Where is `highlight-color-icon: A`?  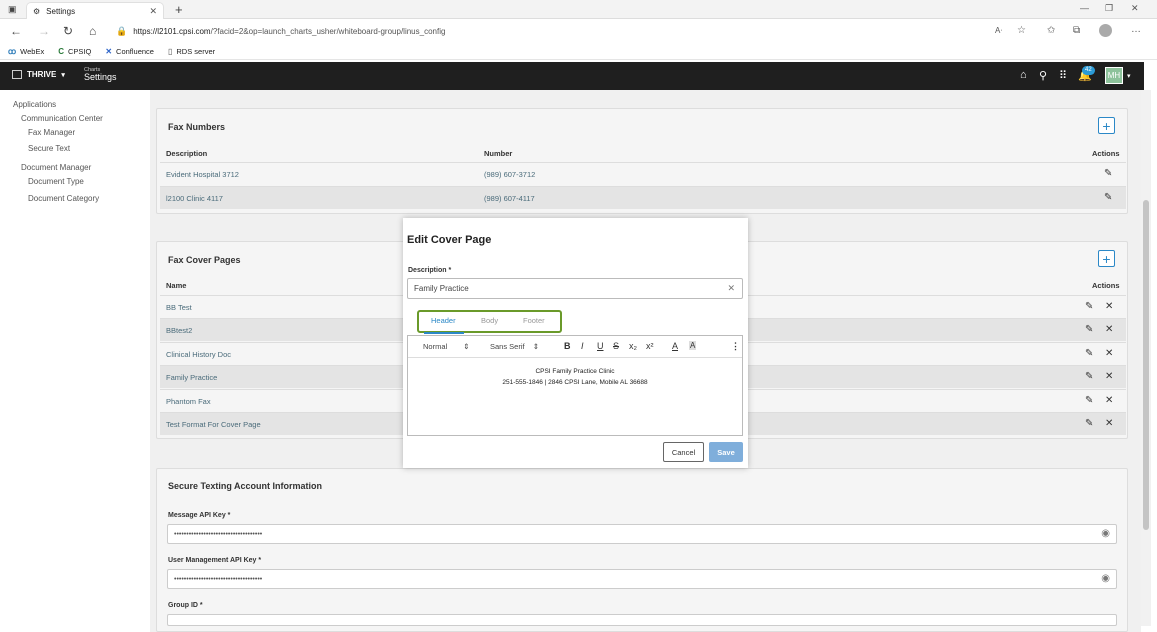 highlight-color-icon: A is located at coordinates (693, 345).